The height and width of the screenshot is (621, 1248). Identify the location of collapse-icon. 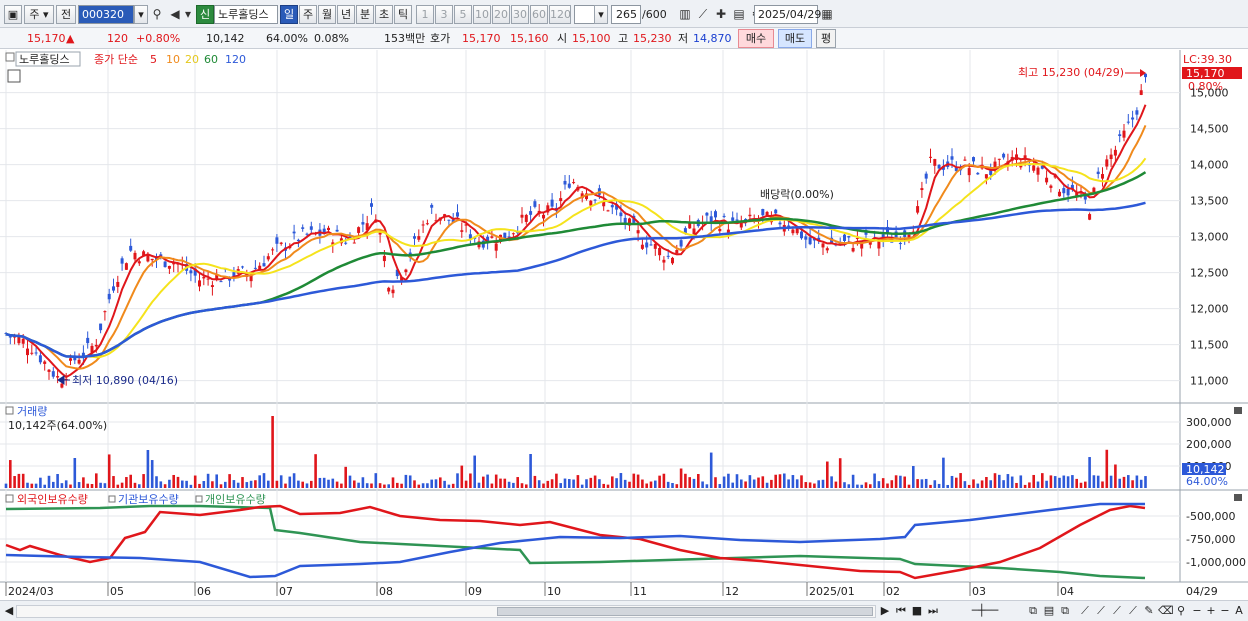
(10, 57).